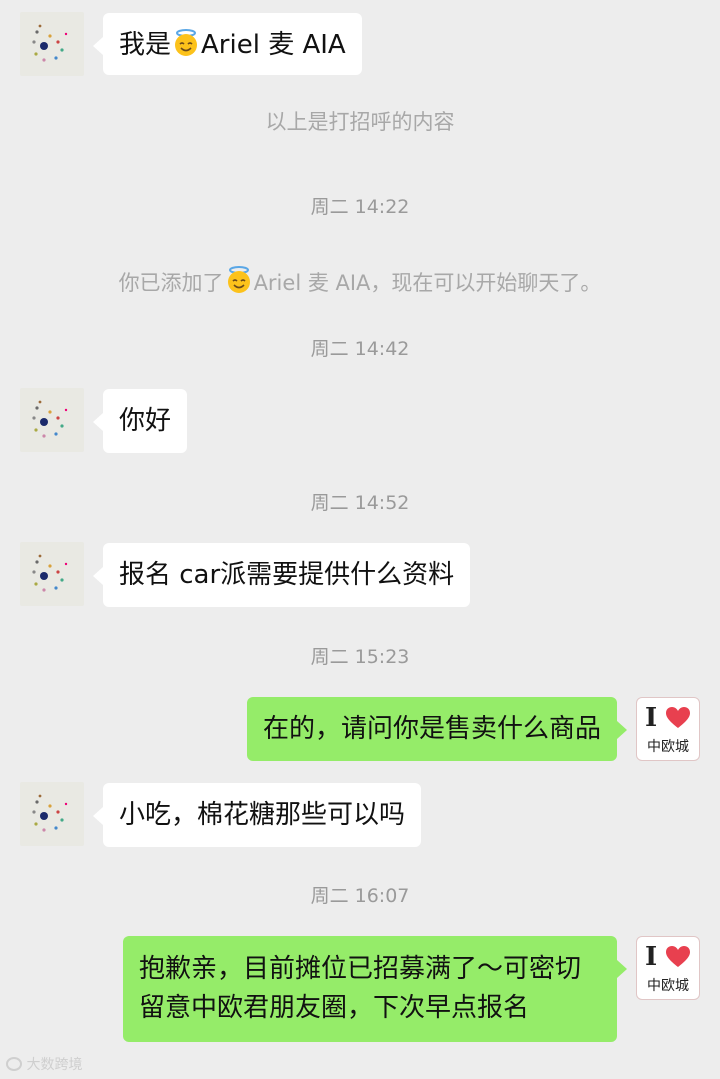 The image size is (720, 1079). I want to click on timestamp: 周二 14:52, so click(360, 503).